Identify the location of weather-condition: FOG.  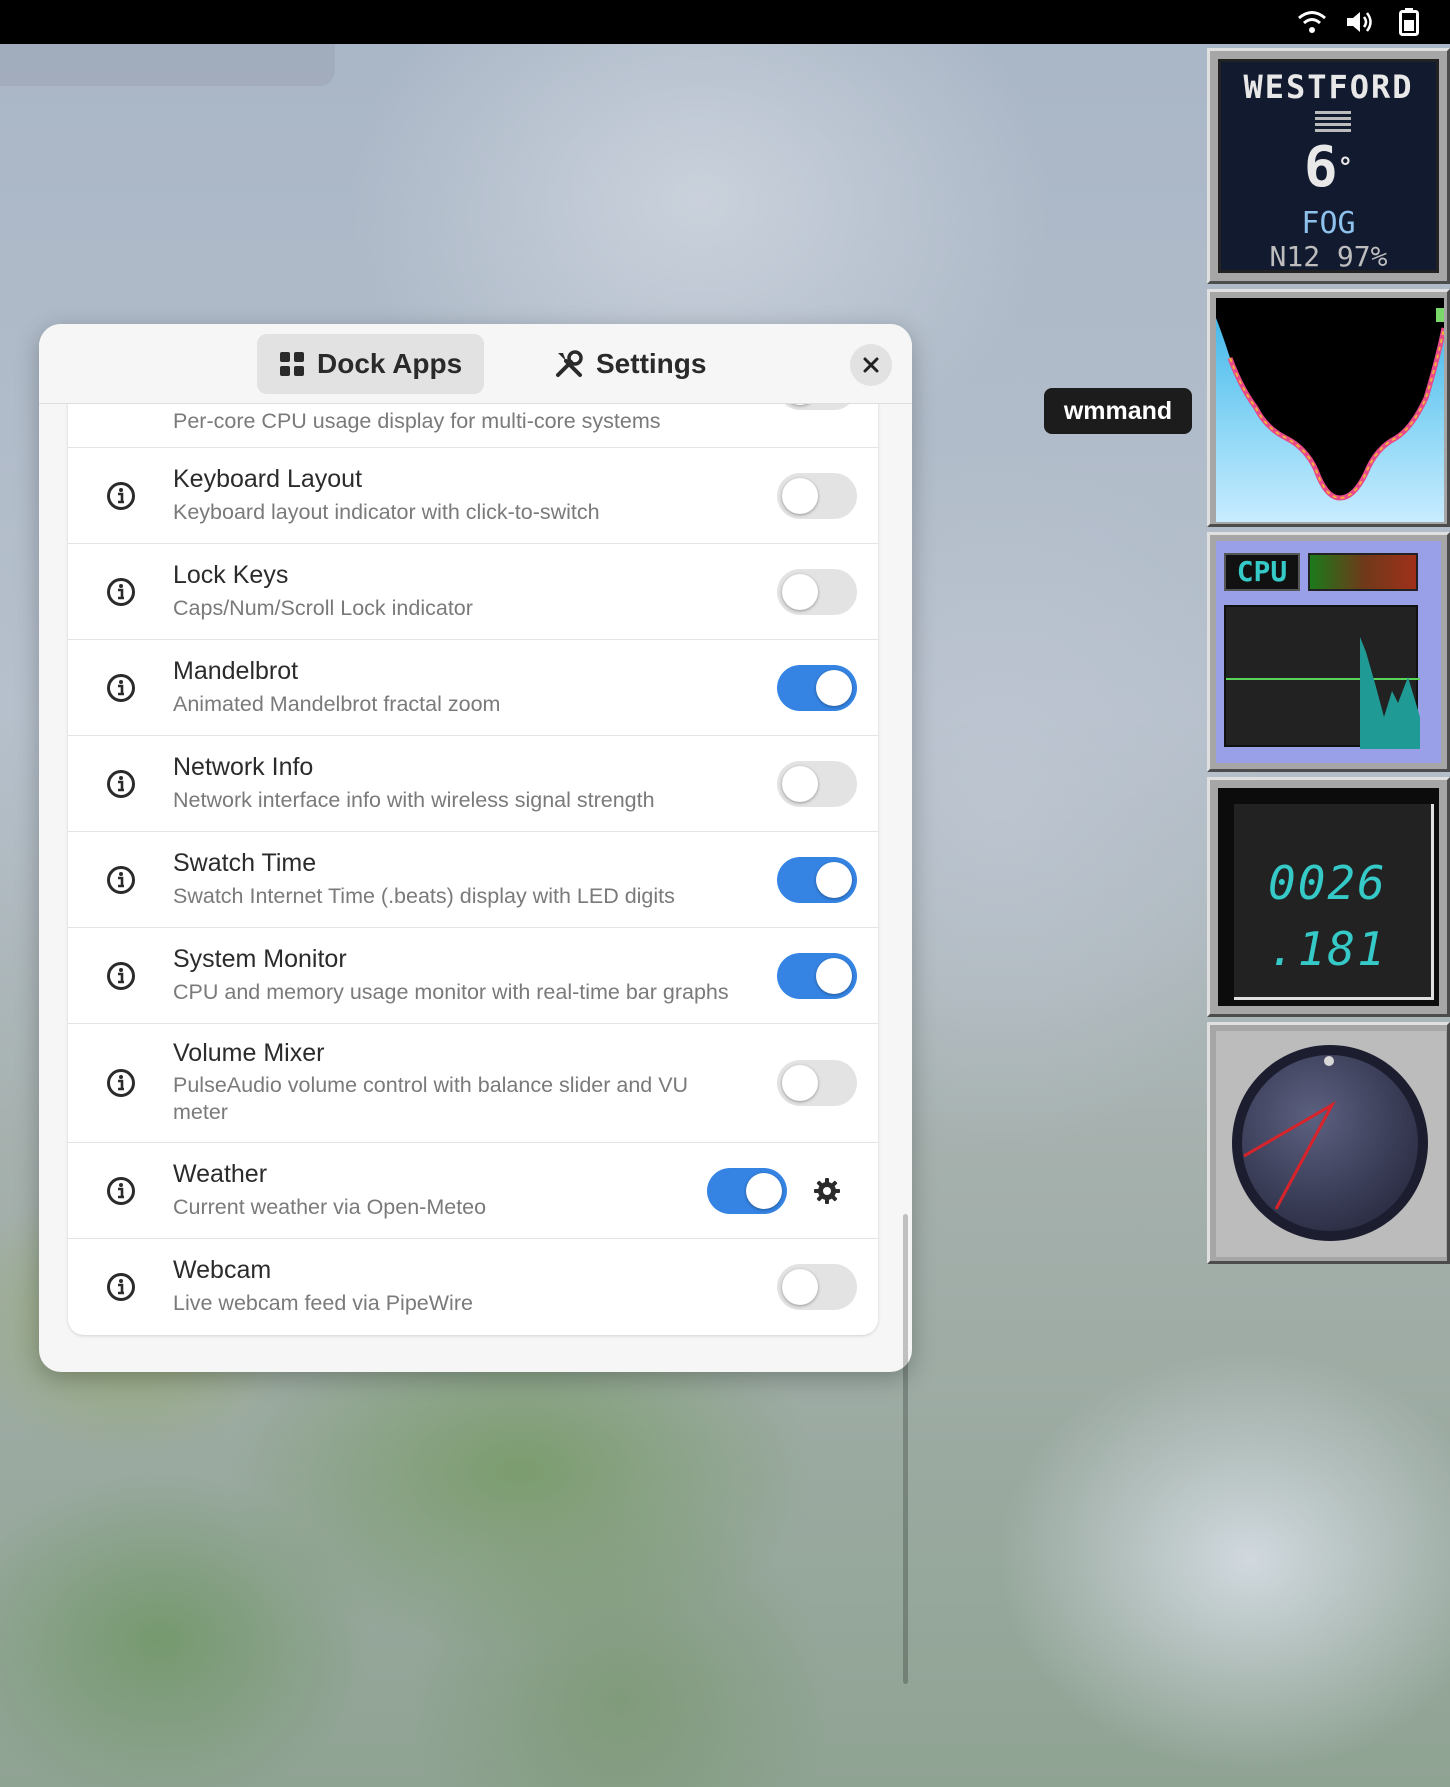
(1328, 223).